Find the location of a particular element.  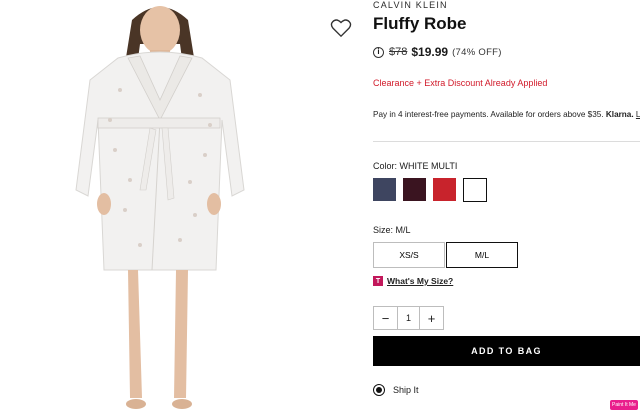

swatch-red is located at coordinates (444, 189).